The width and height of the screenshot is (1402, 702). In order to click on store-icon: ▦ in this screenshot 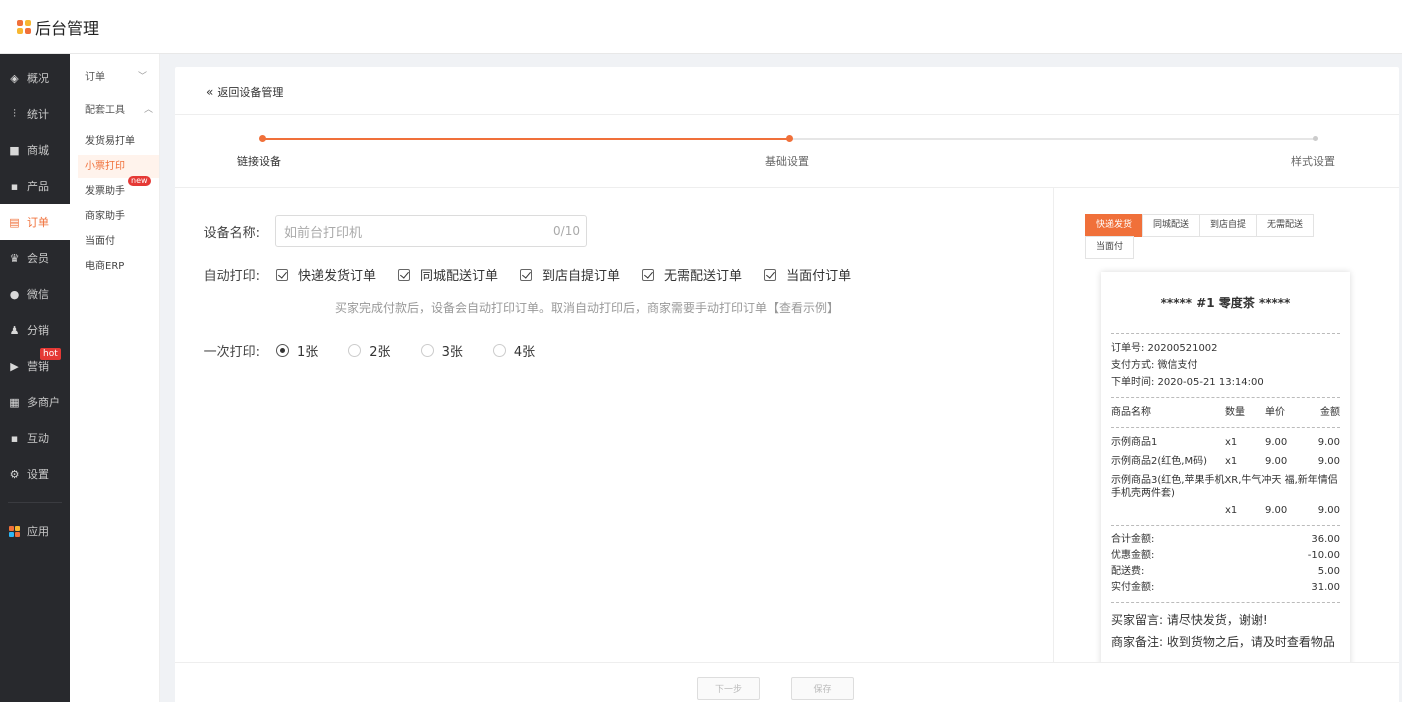, I will do `click(14, 402)`.